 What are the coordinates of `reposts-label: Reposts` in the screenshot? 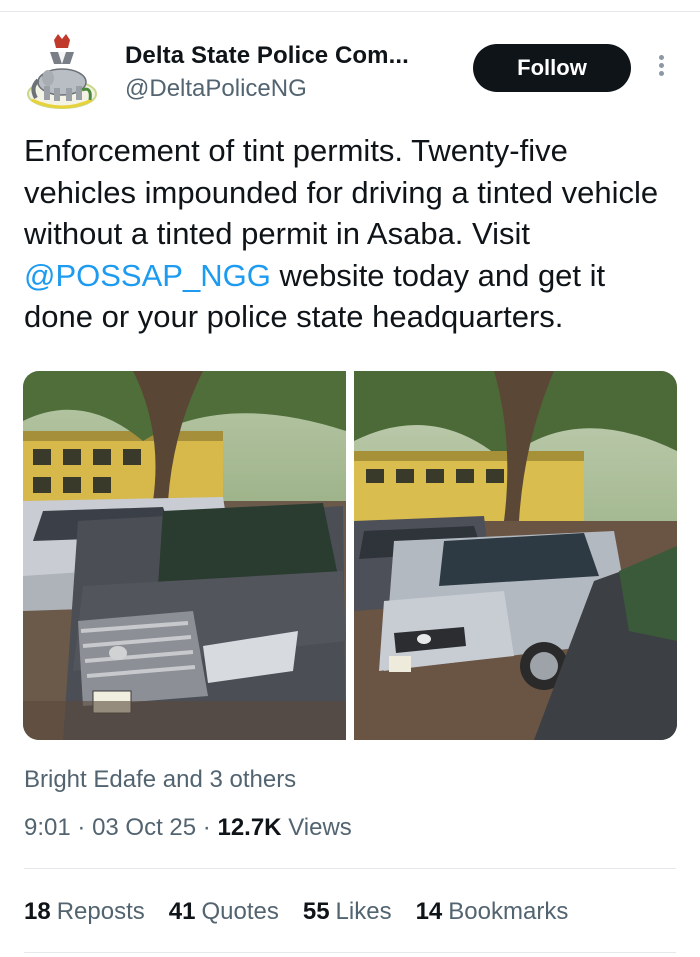 It's located at (100, 911).